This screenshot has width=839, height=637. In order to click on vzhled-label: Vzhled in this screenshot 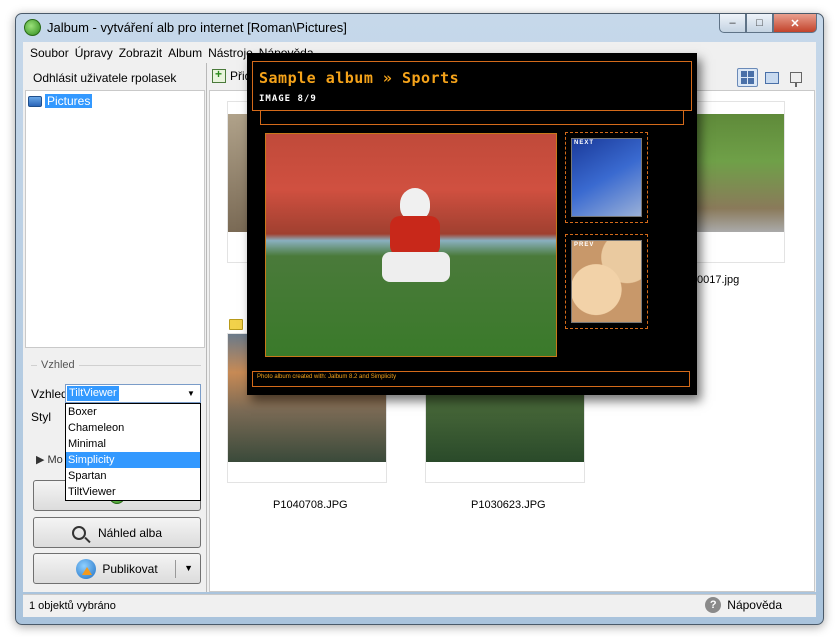, I will do `click(49, 394)`.